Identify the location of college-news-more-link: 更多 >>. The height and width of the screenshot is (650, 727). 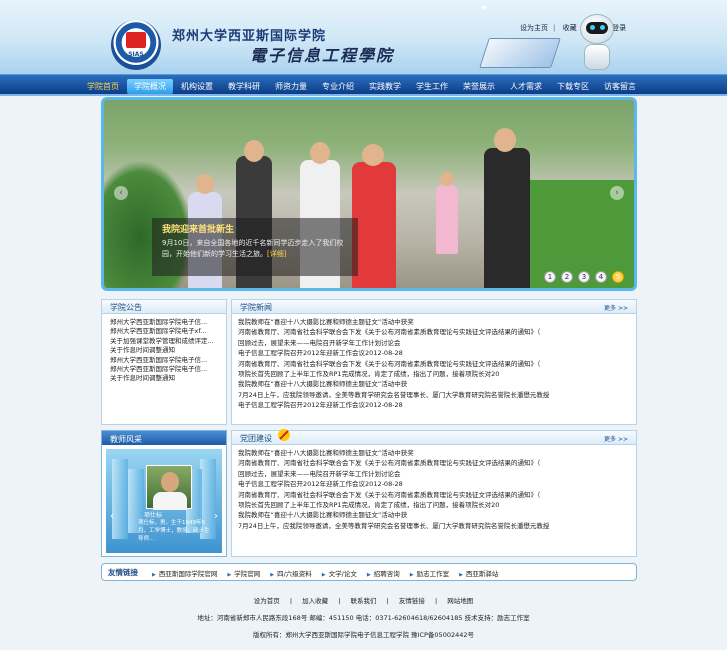
(616, 307).